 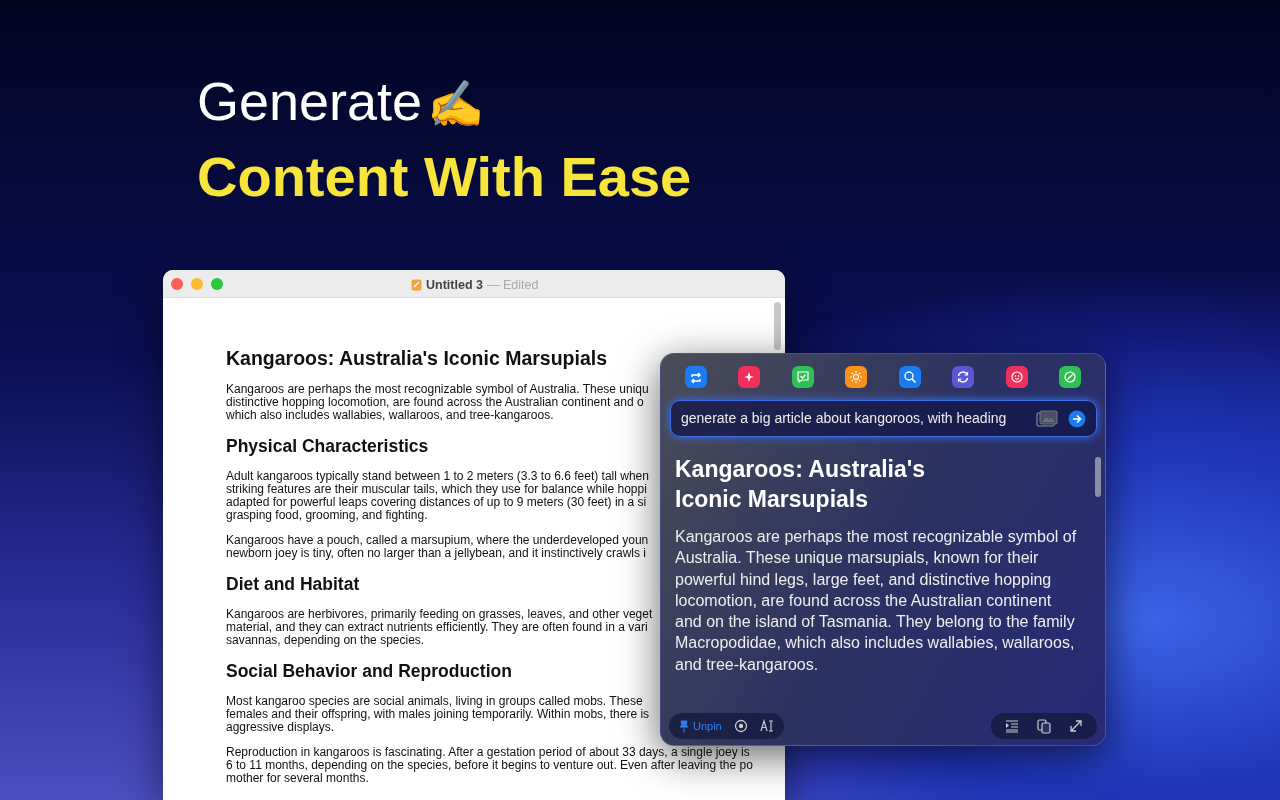 What do you see at coordinates (417, 358) in the screenshot?
I see `document-heading: Kangaroos: Australia's Iconic Marsupials` at bounding box center [417, 358].